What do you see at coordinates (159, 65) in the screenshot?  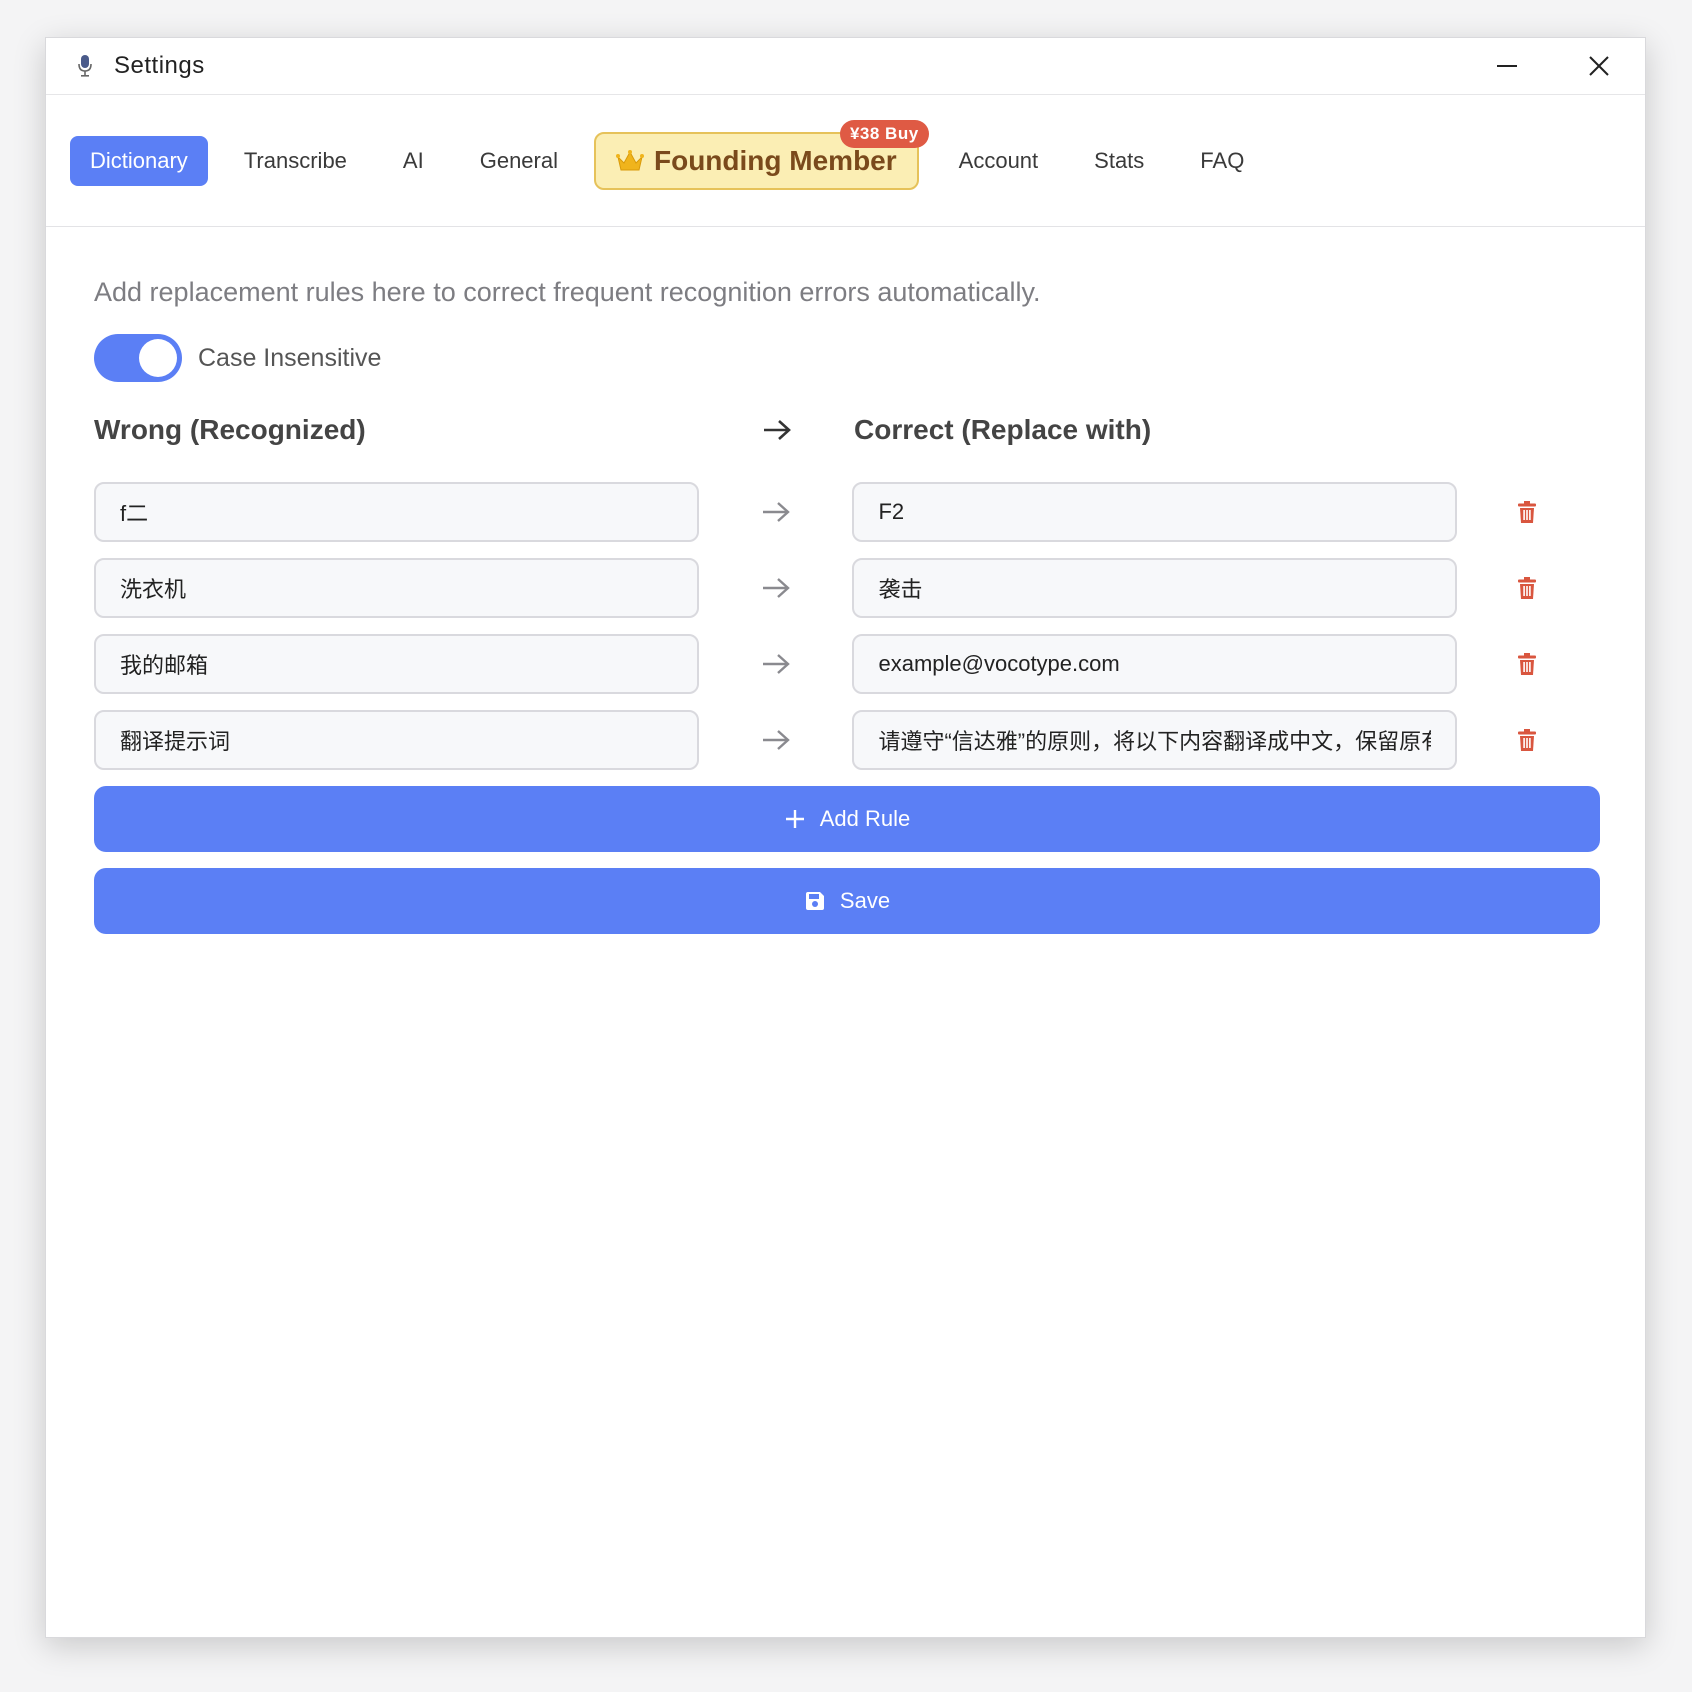 I see `window-title: Settings` at bounding box center [159, 65].